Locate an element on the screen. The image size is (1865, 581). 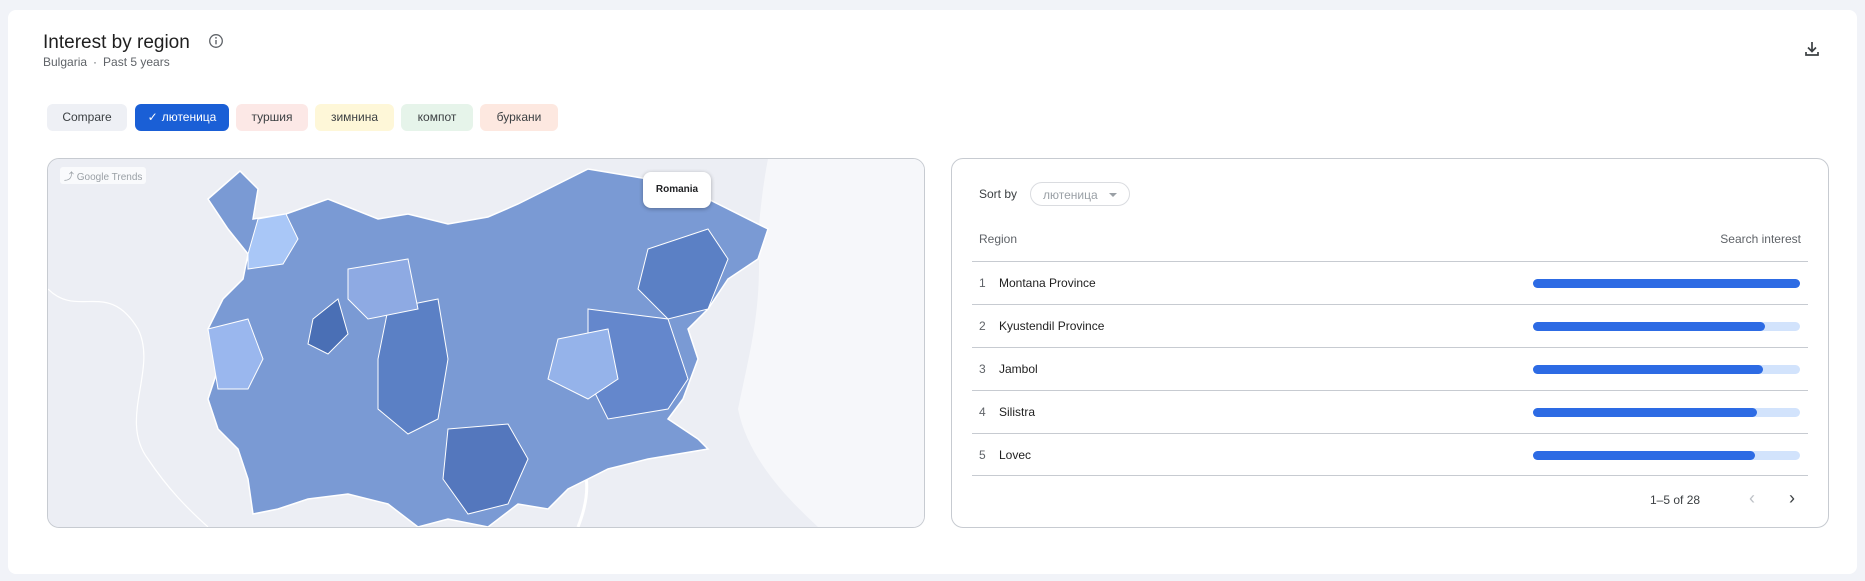
subtitle: Bulgaria · Past 5 years is located at coordinates (106, 62).